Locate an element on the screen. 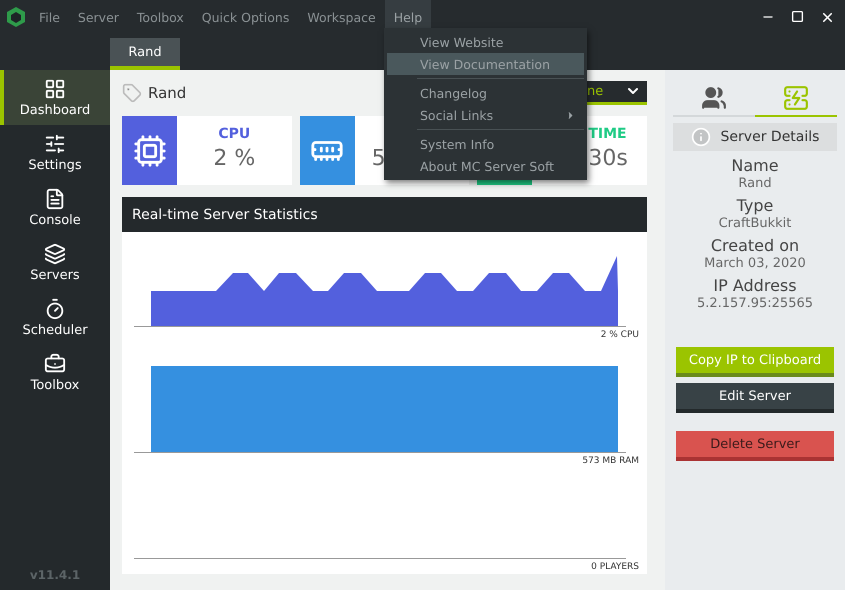 The image size is (845, 590). sidebar-item: Console is located at coordinates (55, 207).